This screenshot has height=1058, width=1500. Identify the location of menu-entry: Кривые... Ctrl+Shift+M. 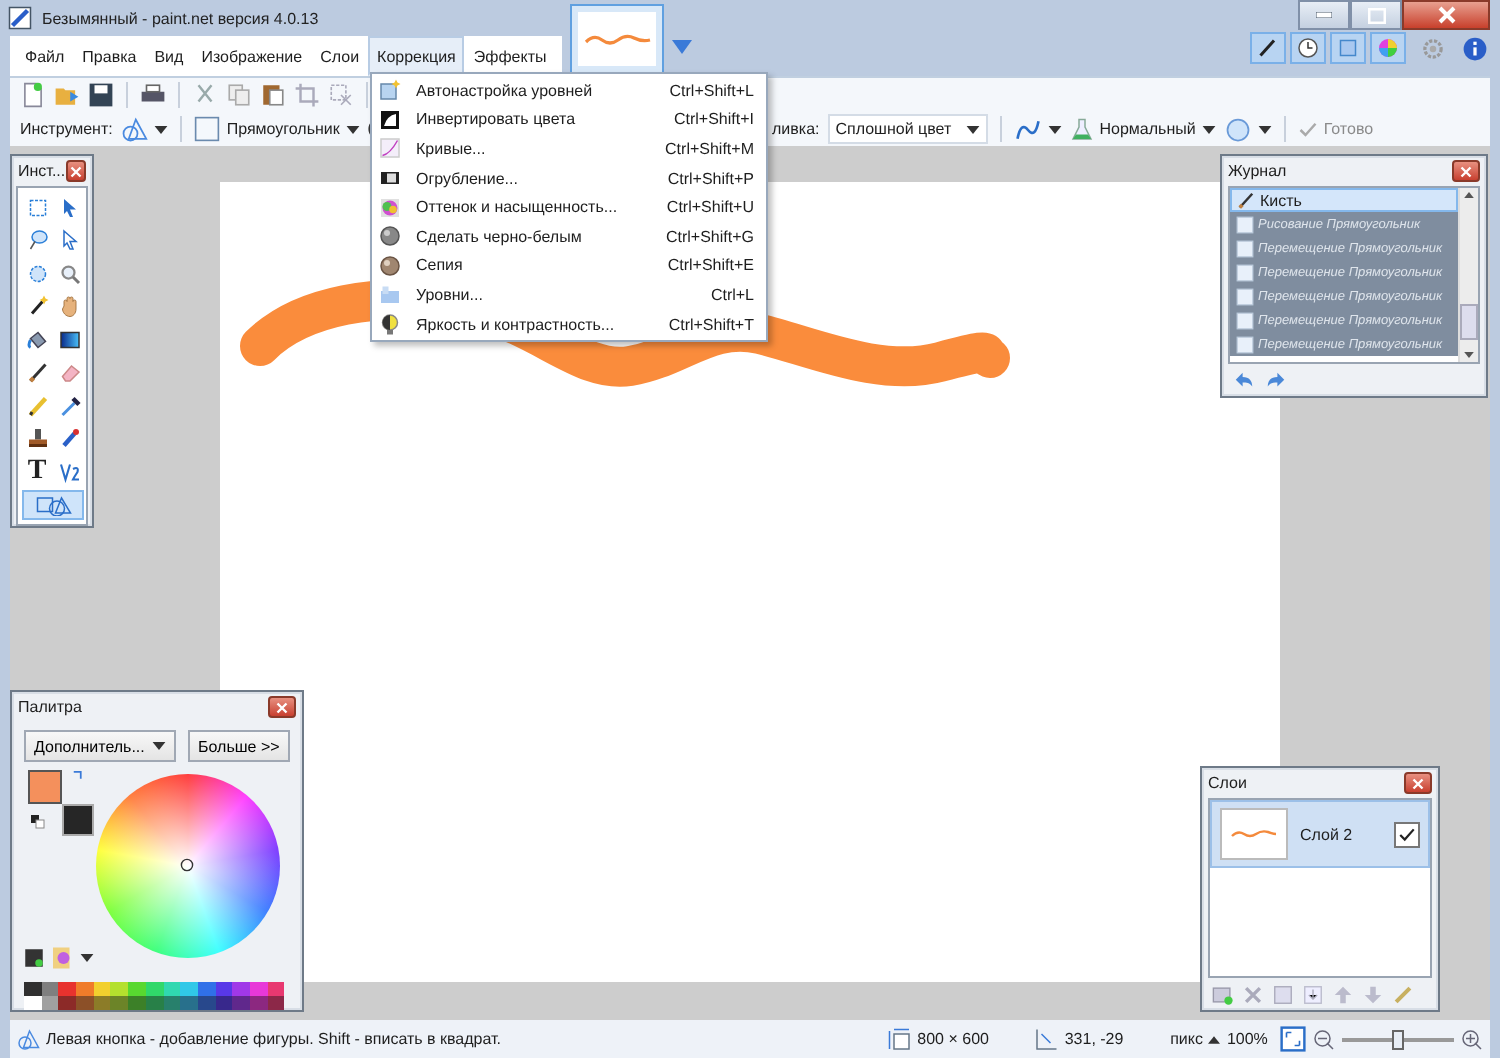
(569, 149).